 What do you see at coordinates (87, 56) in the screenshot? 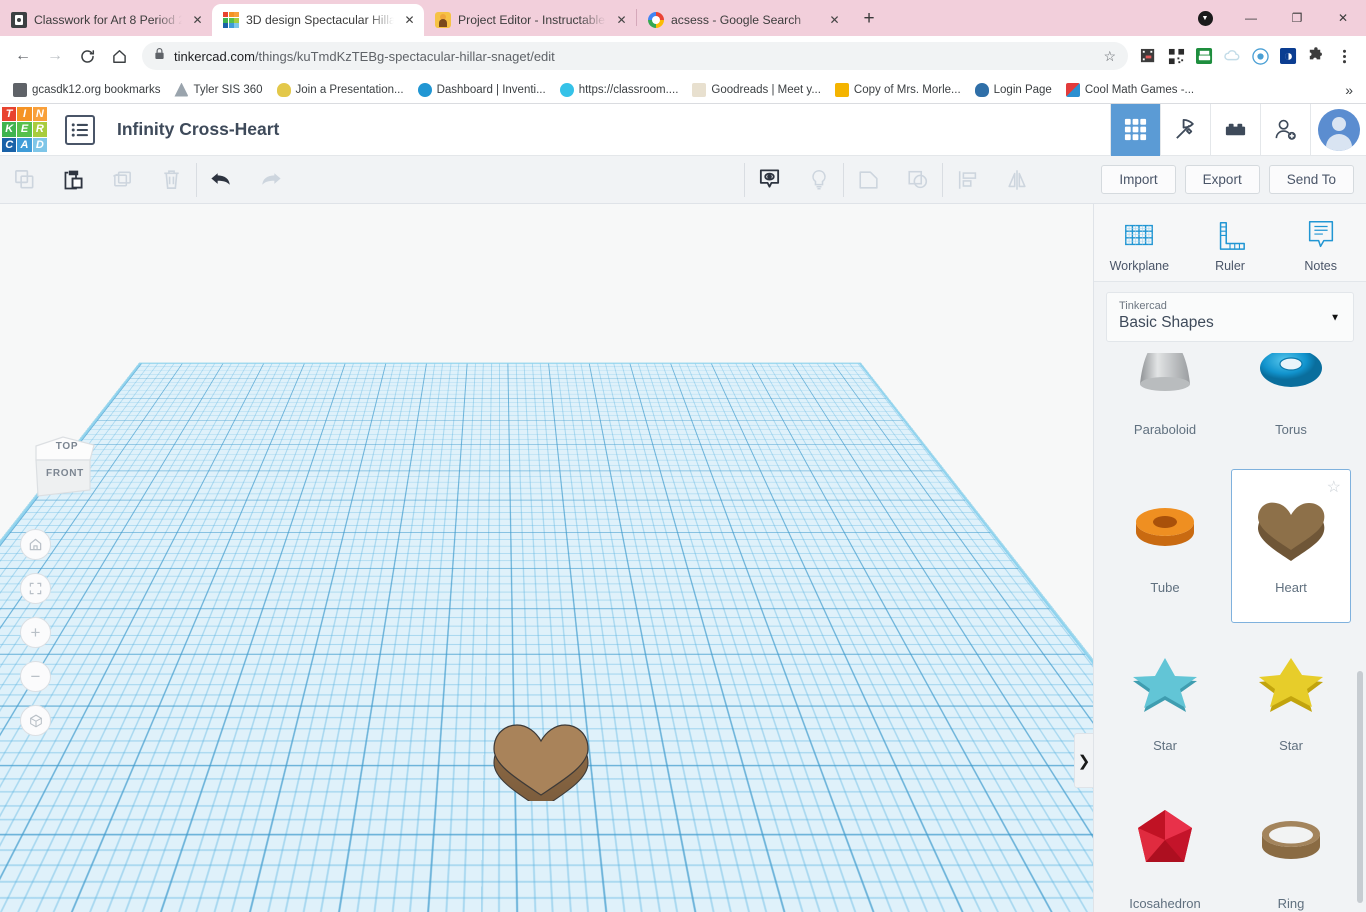
I see `reload-button` at bounding box center [87, 56].